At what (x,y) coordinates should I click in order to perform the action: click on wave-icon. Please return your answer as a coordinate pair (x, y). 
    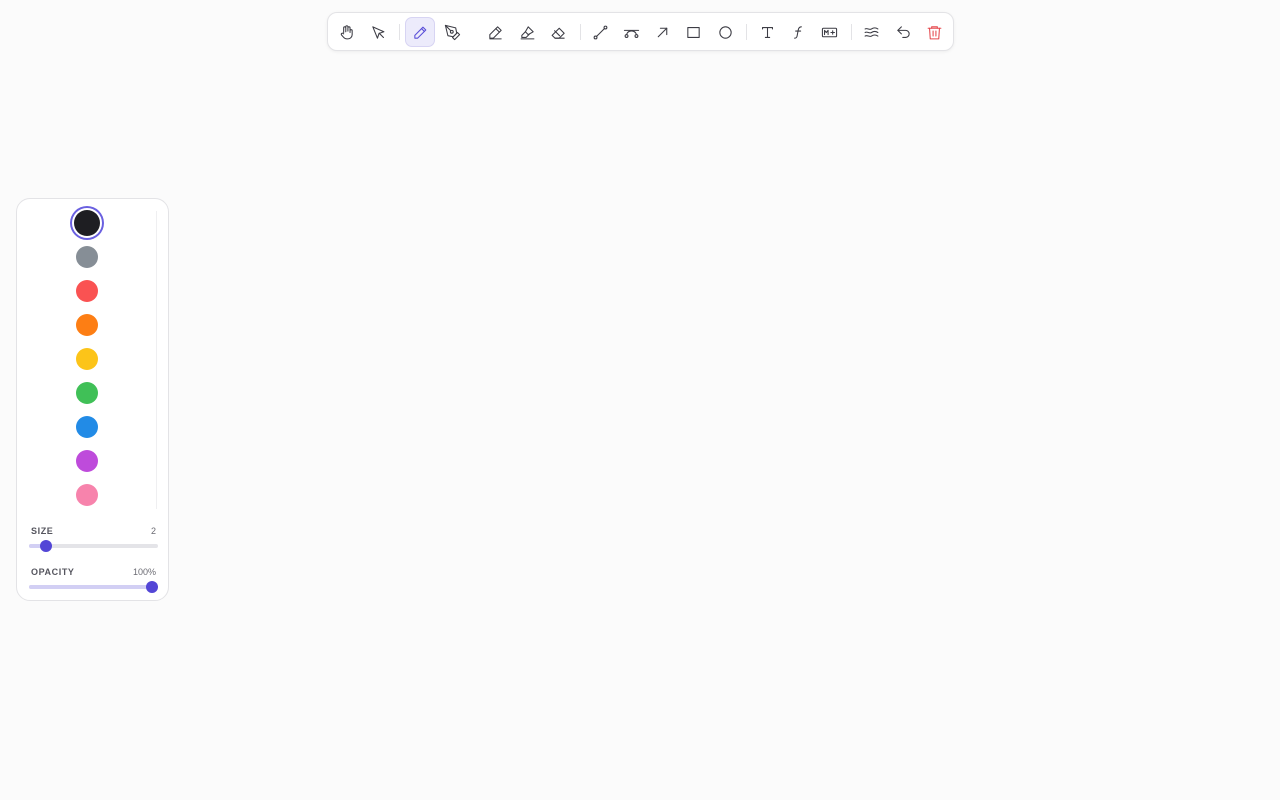
    Looking at the image, I should click on (871, 31).